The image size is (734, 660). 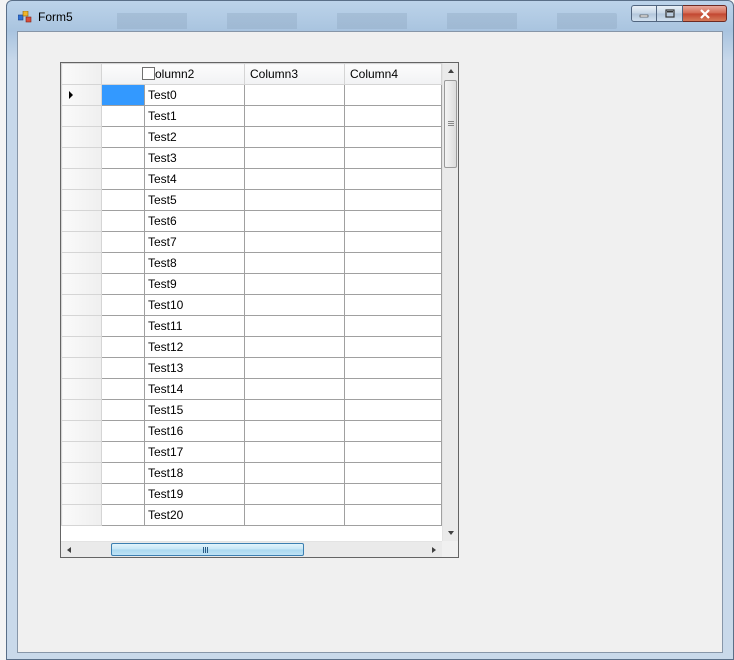 What do you see at coordinates (393, 74) in the screenshot?
I see `column-header-col4: Column4` at bounding box center [393, 74].